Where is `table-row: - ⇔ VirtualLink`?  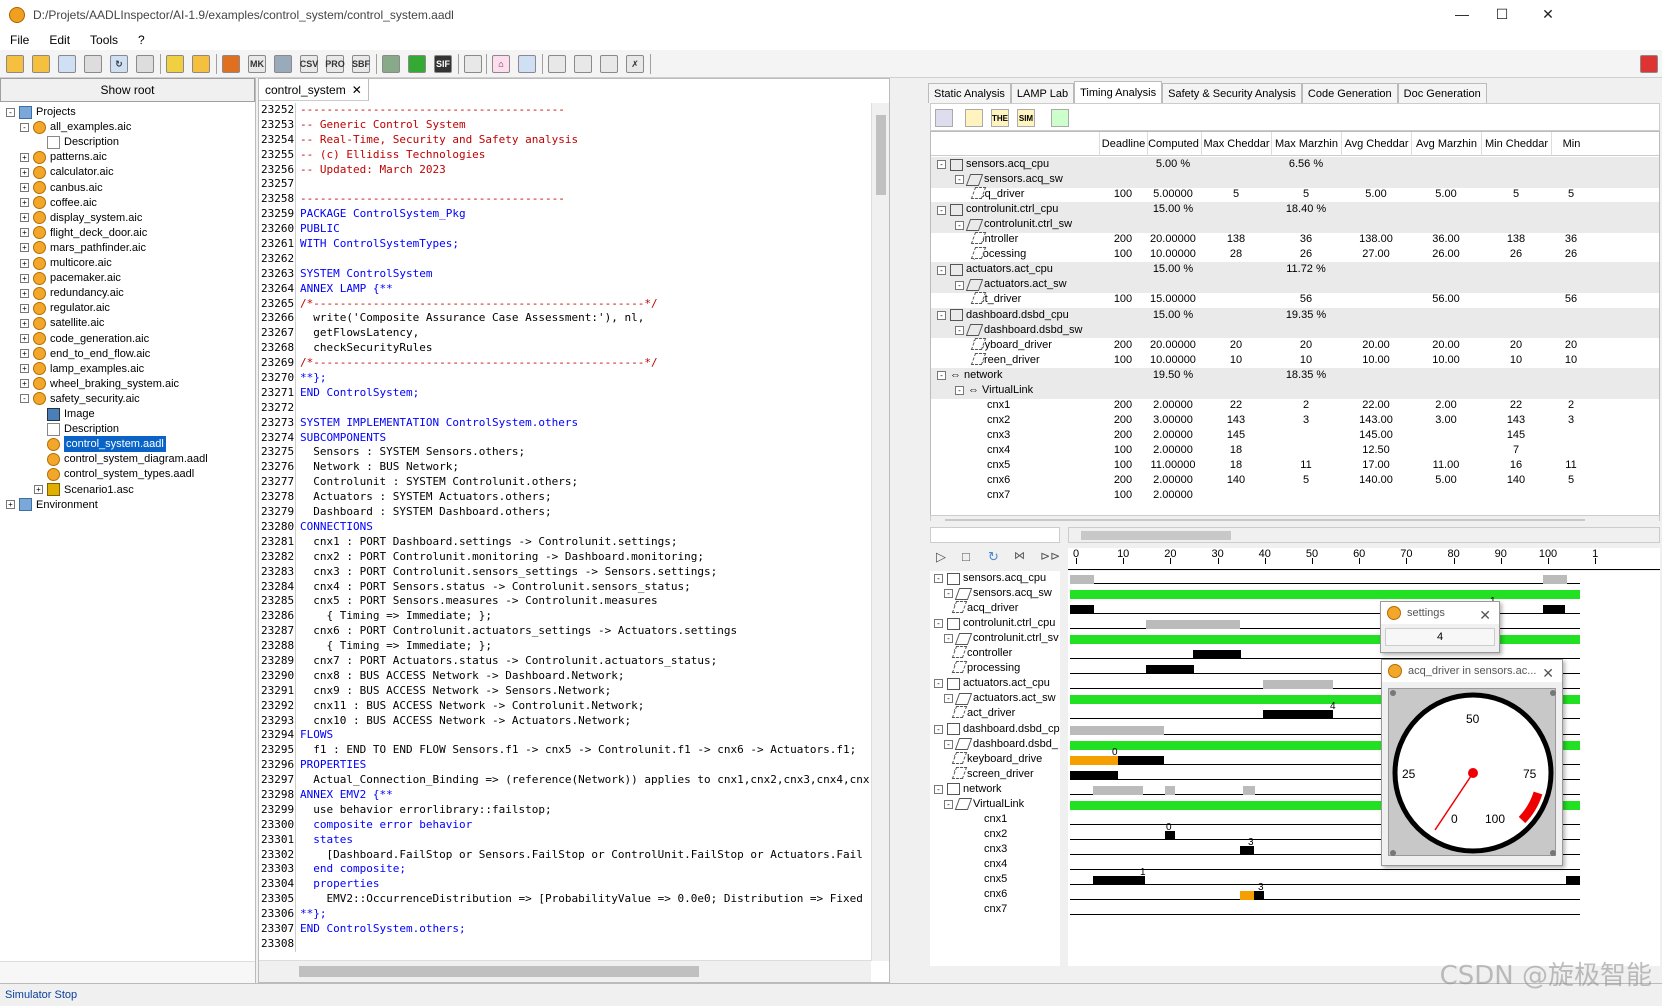 table-row: - ⇔ VirtualLink is located at coordinates (1295, 390).